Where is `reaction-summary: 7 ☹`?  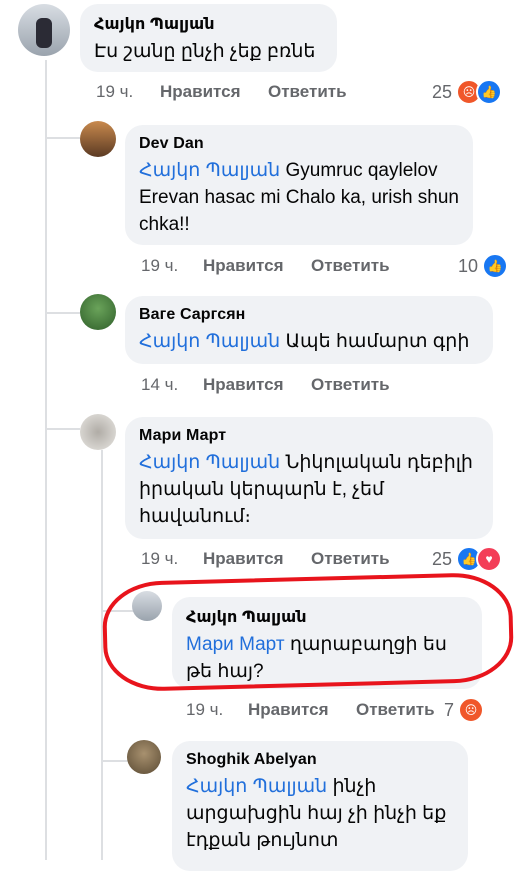
reaction-summary: 7 ☹ is located at coordinates (464, 710).